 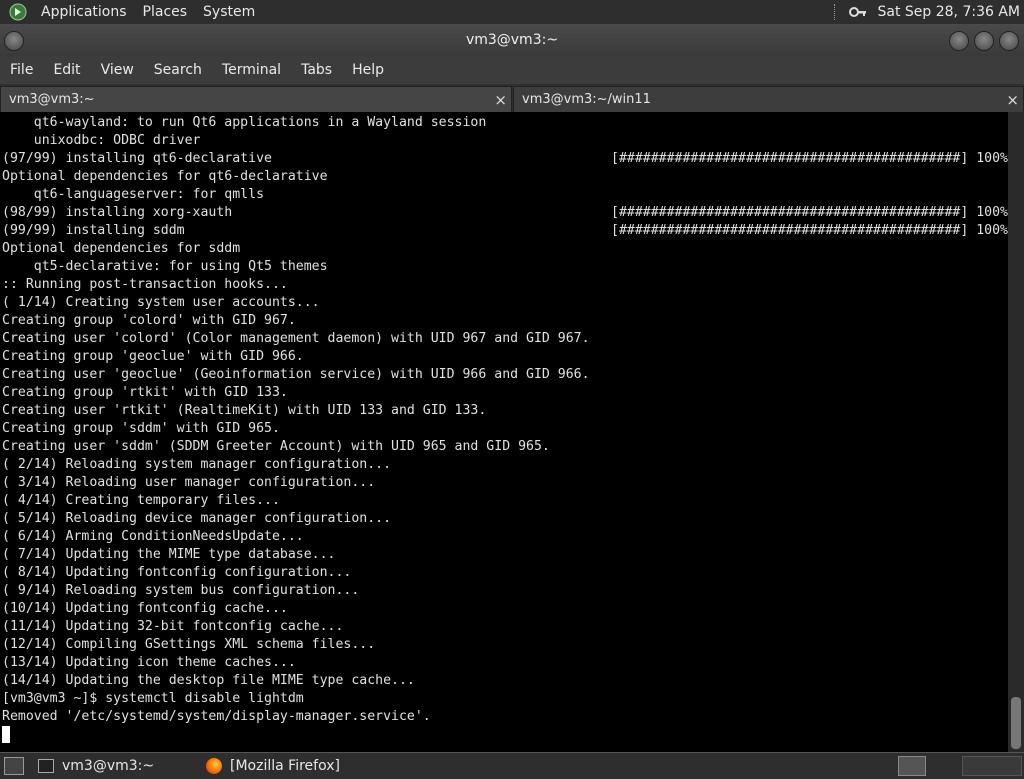 I want to click on terminal-line: (97/99) installing qt6-declarative, so click(x=137, y=158).